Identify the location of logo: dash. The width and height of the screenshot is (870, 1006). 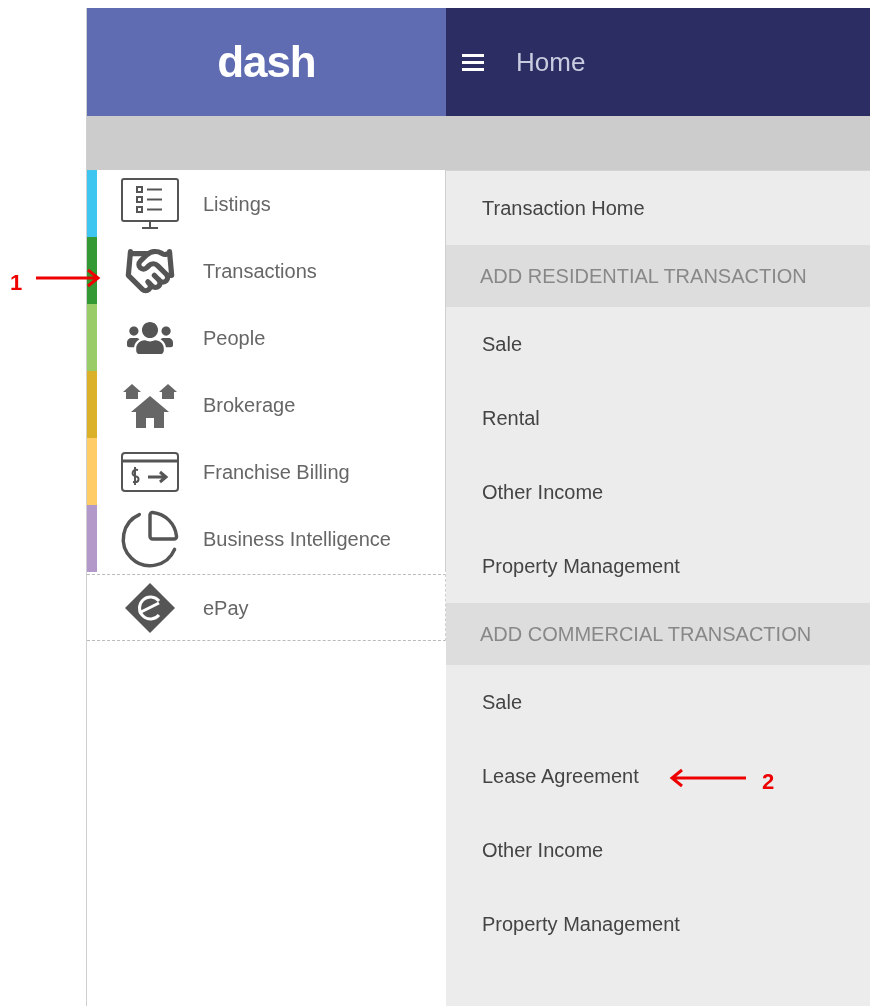
(266, 62).